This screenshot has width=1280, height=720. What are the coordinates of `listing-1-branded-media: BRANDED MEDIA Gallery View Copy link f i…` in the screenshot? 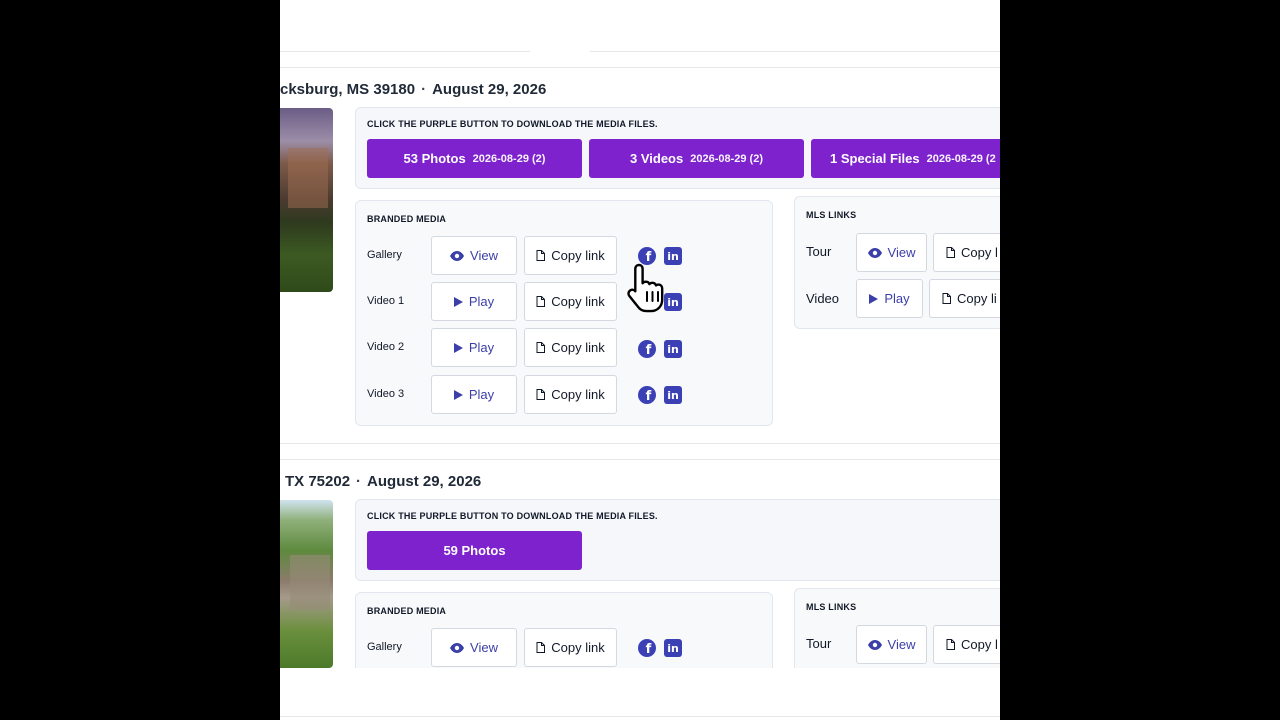 It's located at (564, 313).